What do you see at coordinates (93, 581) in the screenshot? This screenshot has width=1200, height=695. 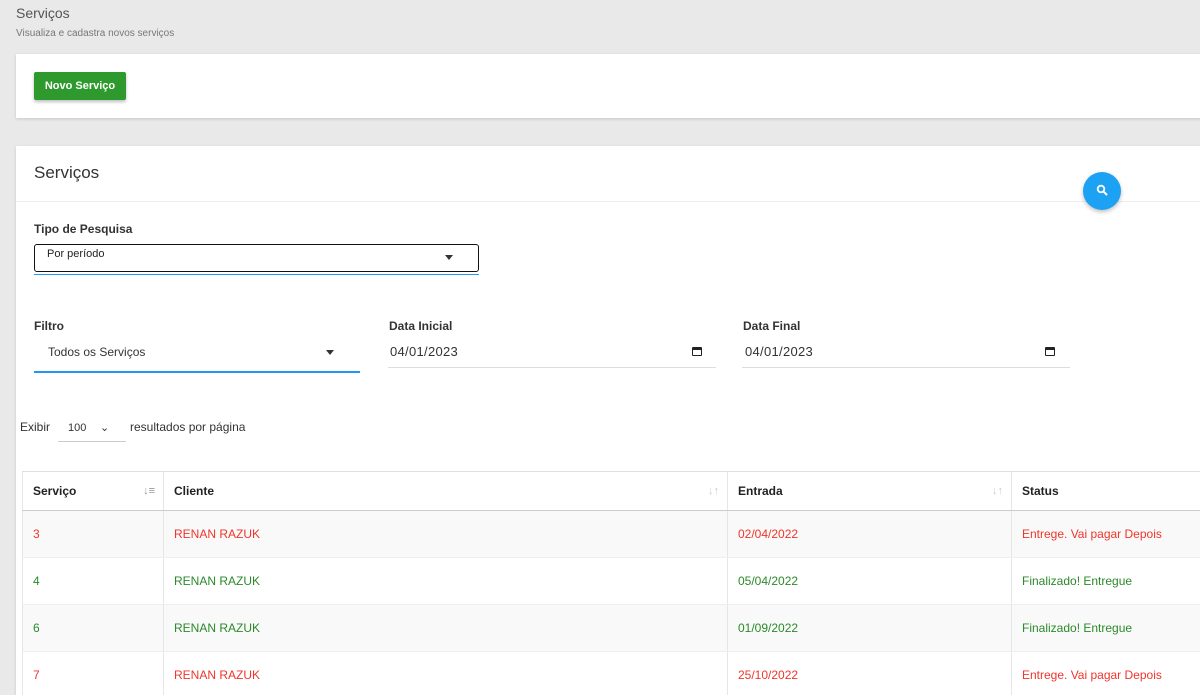 I see `cell-servico: 4` at bounding box center [93, 581].